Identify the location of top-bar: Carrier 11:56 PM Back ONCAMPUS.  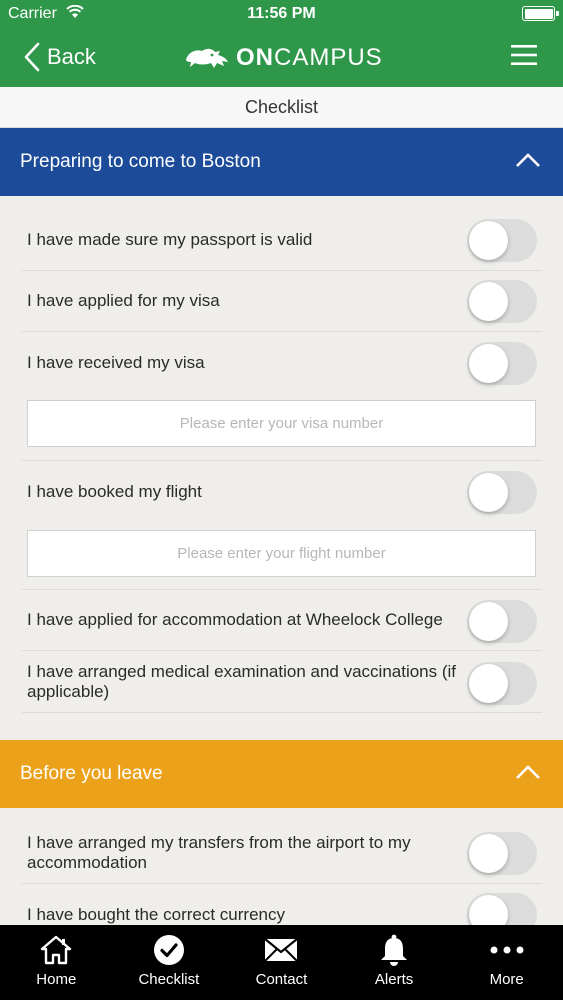
(281, 43).